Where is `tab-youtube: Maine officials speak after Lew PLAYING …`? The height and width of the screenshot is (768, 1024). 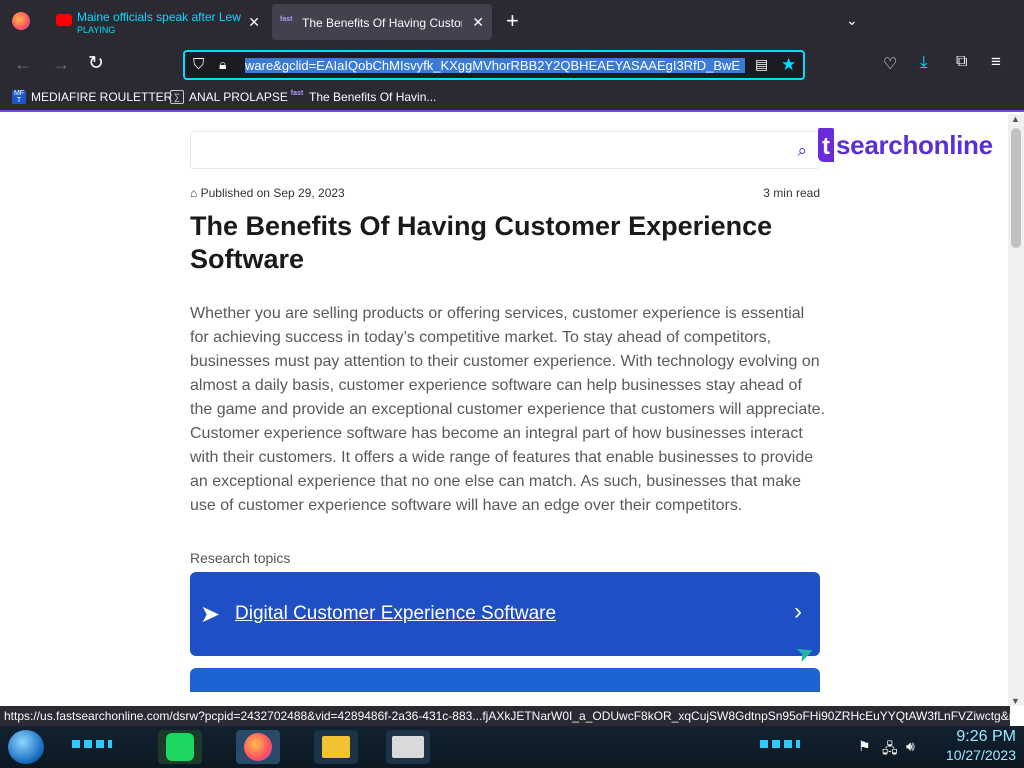 tab-youtube: Maine officials speak after Lew PLAYING … is located at coordinates (158, 22).